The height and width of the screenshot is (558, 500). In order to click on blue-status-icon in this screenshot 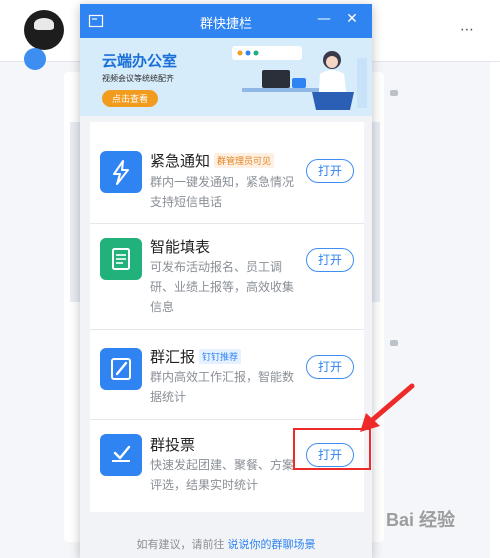, I will do `click(35, 59)`.